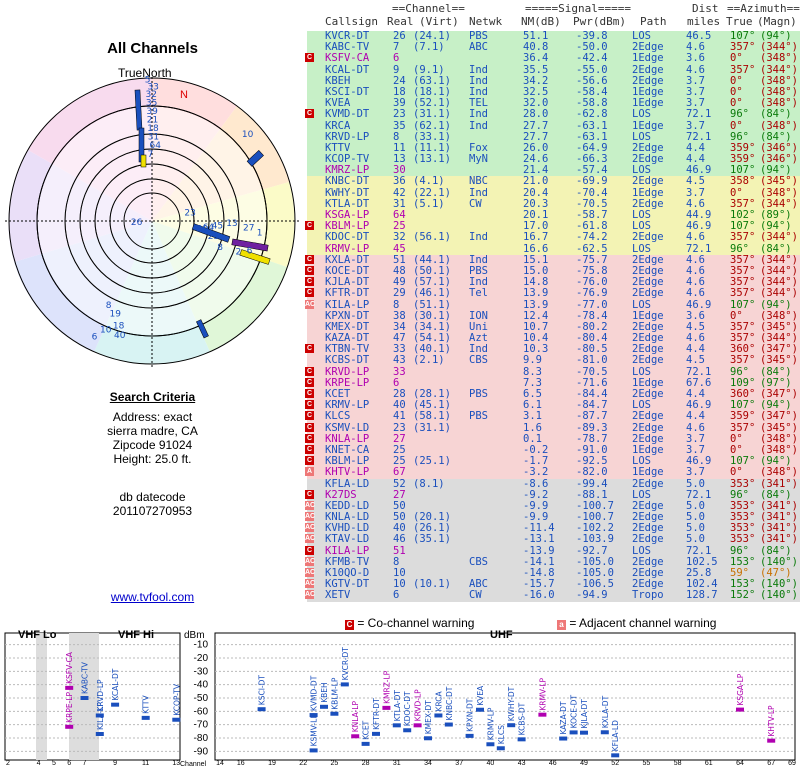 The image size is (800, 768). Describe the element at coordinates (648, 58) in the screenshot. I see `cell-path: 1Edge` at that location.